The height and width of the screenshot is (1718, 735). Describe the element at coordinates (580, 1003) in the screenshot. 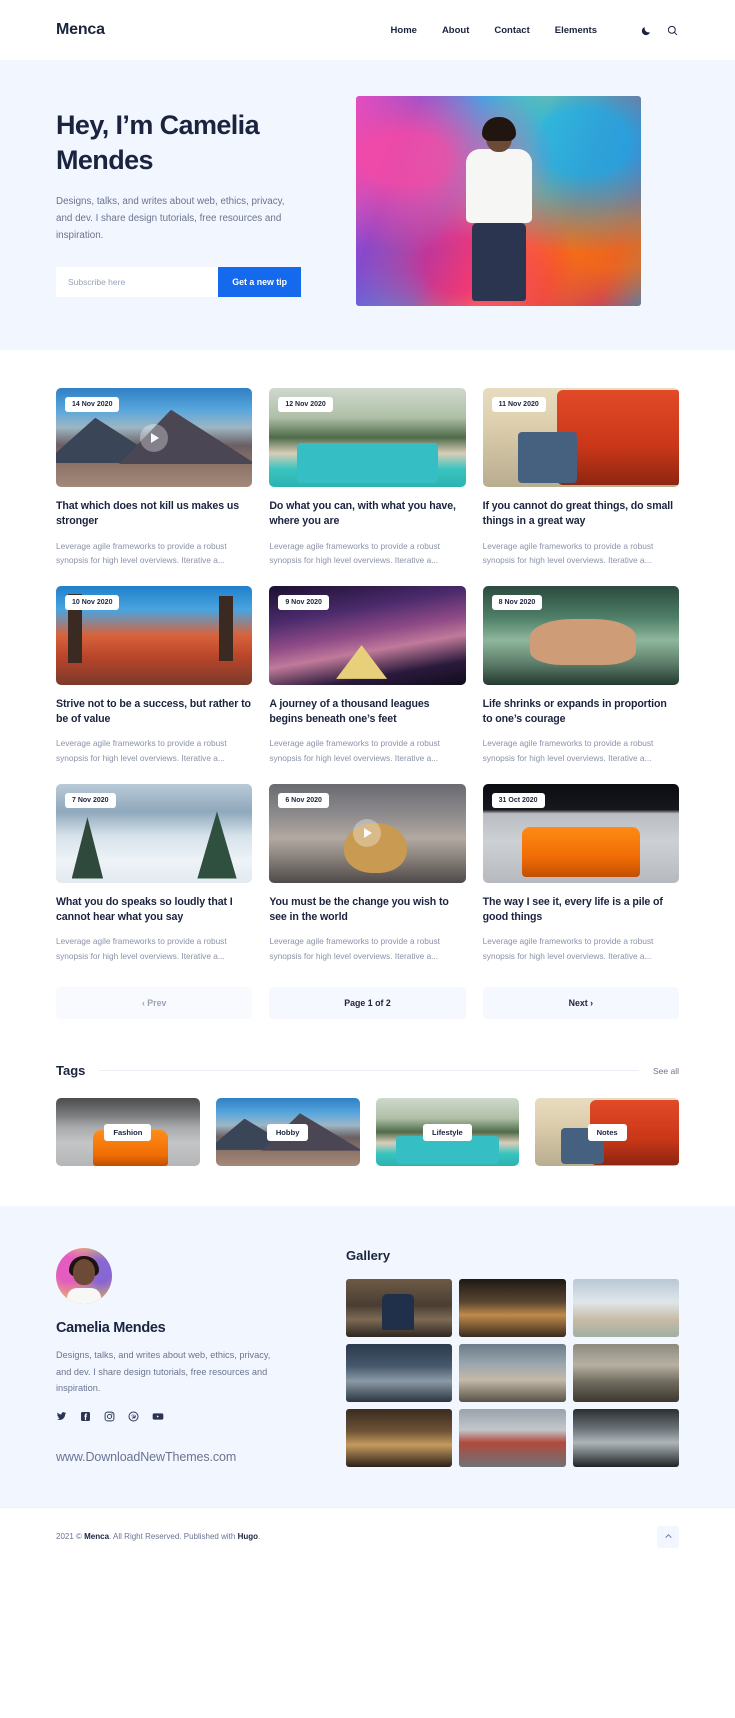

I see `pagination-next-button: Next ›` at that location.